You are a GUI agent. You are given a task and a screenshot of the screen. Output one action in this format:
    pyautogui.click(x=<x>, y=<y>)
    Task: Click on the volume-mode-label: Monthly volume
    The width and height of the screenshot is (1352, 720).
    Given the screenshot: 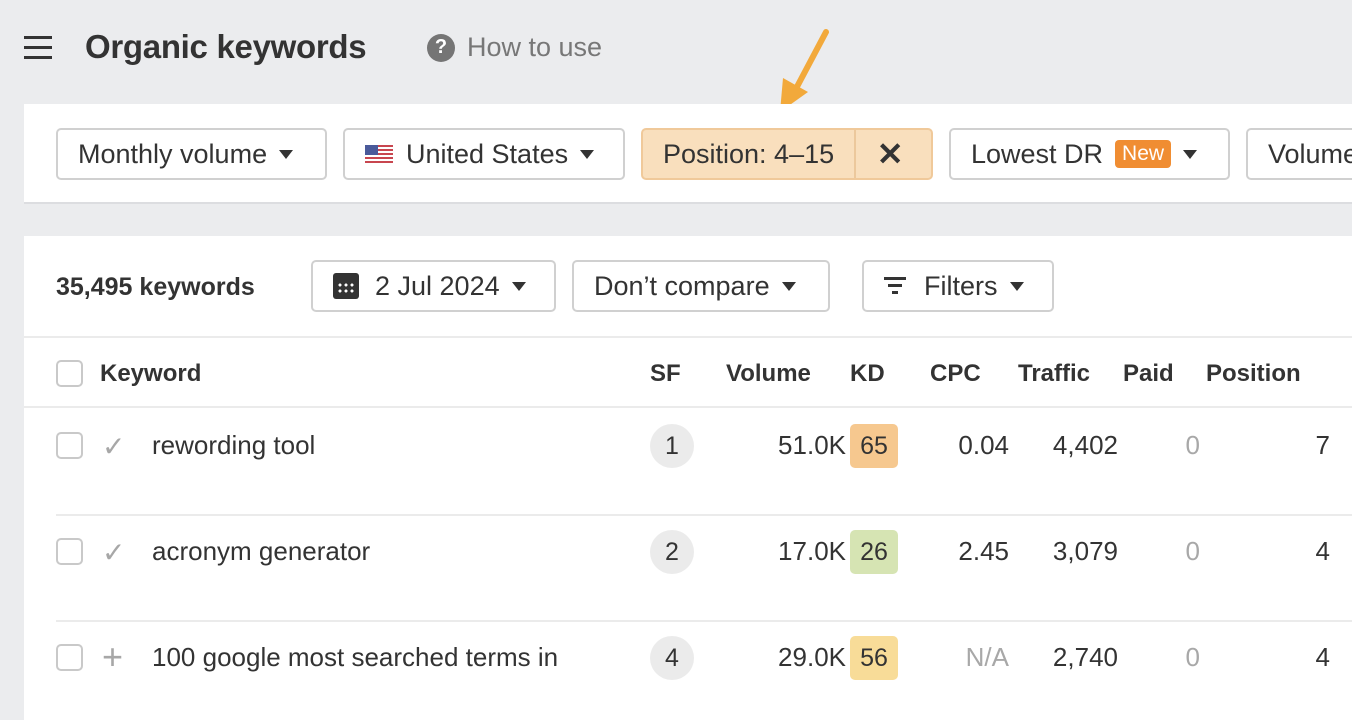 What is the action you would take?
    pyautogui.click(x=173, y=153)
    